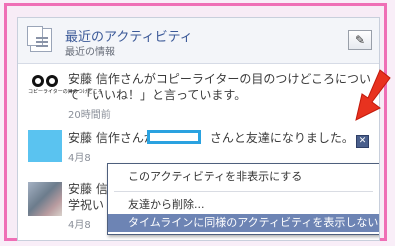 The width and height of the screenshot is (395, 246). What do you see at coordinates (90, 52) in the screenshot?
I see `panel-subtitle: 最近の情報` at bounding box center [90, 52].